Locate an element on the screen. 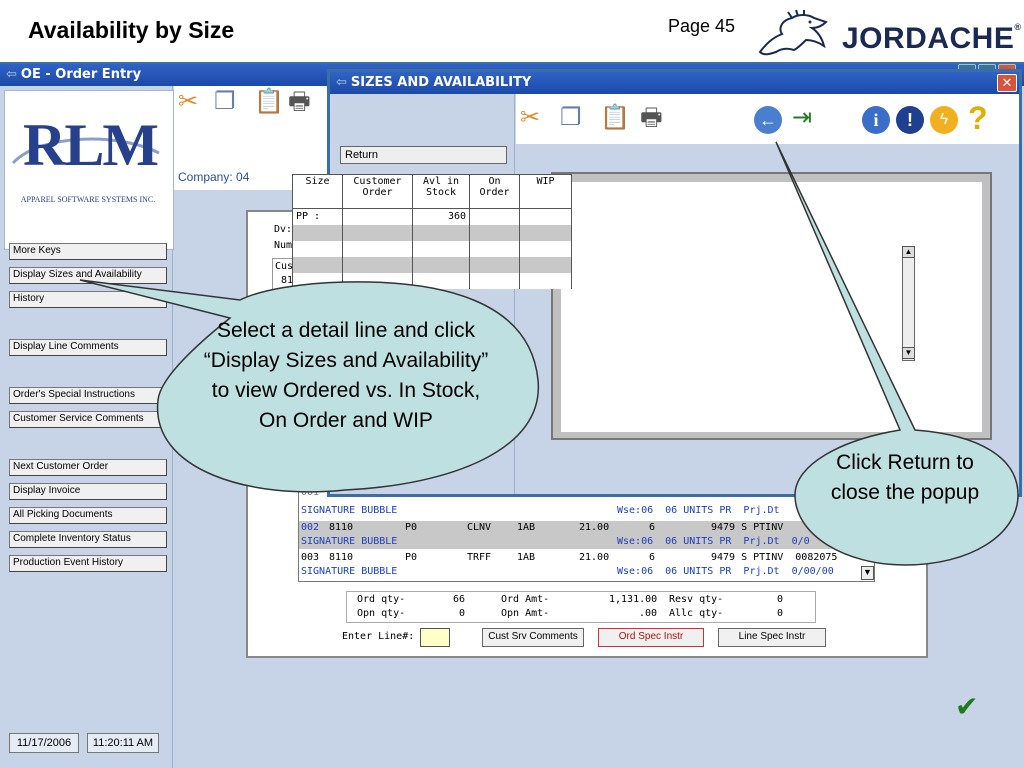 The height and width of the screenshot is (768, 1024). orders-special-instructions-button: Order's Special Instructions is located at coordinates (88, 395).